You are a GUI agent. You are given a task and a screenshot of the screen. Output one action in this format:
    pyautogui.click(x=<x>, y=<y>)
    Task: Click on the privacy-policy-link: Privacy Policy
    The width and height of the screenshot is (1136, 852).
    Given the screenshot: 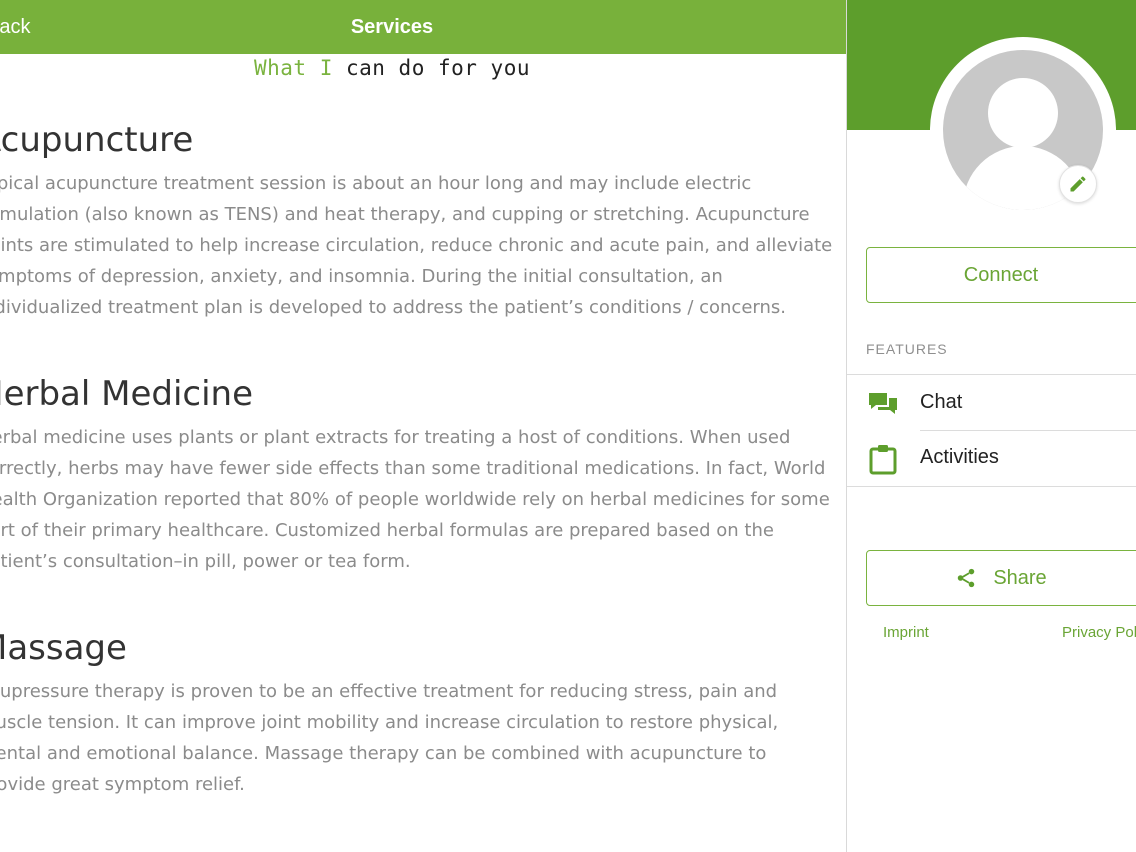 What is the action you would take?
    pyautogui.click(x=1099, y=632)
    